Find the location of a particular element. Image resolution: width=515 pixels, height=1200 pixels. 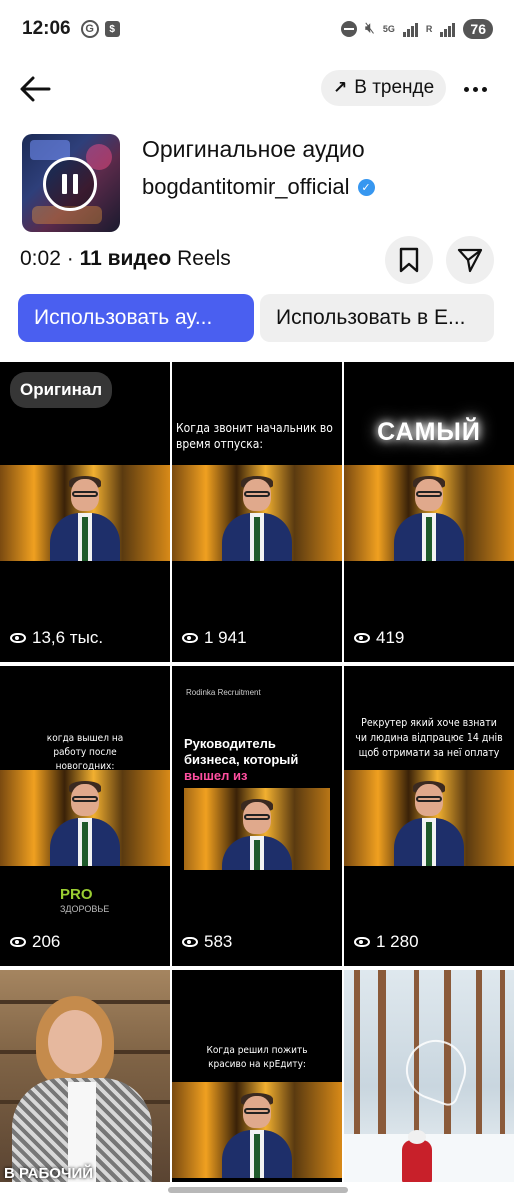

back-button is located at coordinates (35, 89).